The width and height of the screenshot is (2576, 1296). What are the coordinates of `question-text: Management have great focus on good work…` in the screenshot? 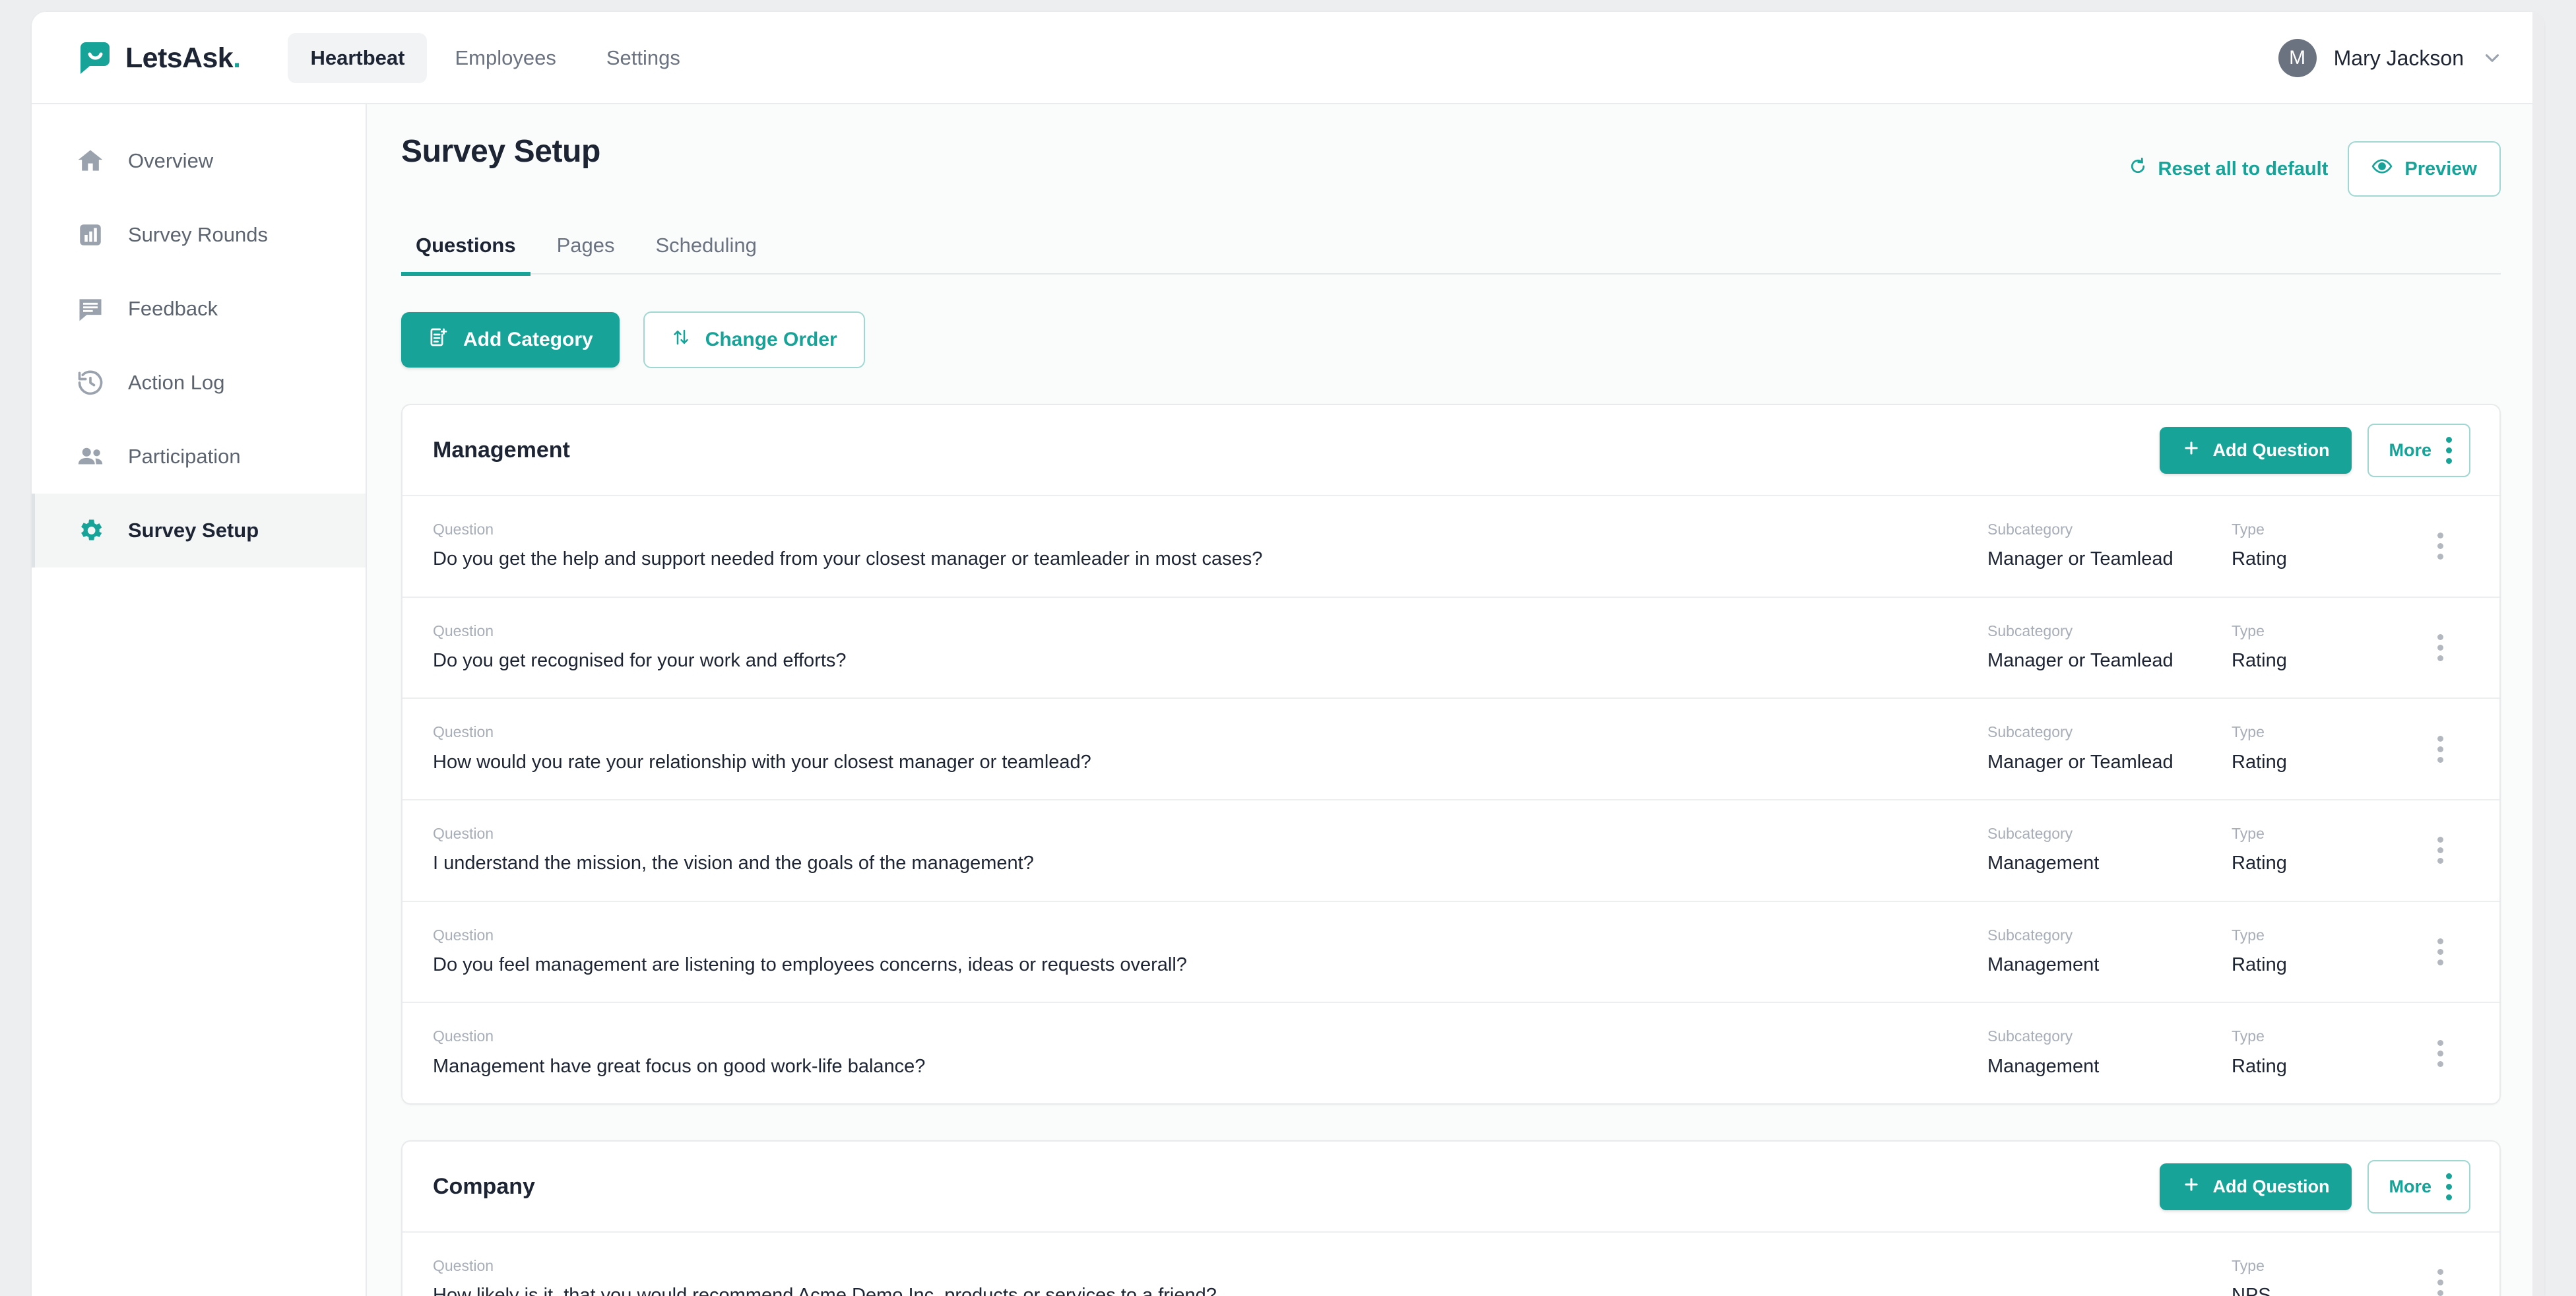 It's located at (679, 1066).